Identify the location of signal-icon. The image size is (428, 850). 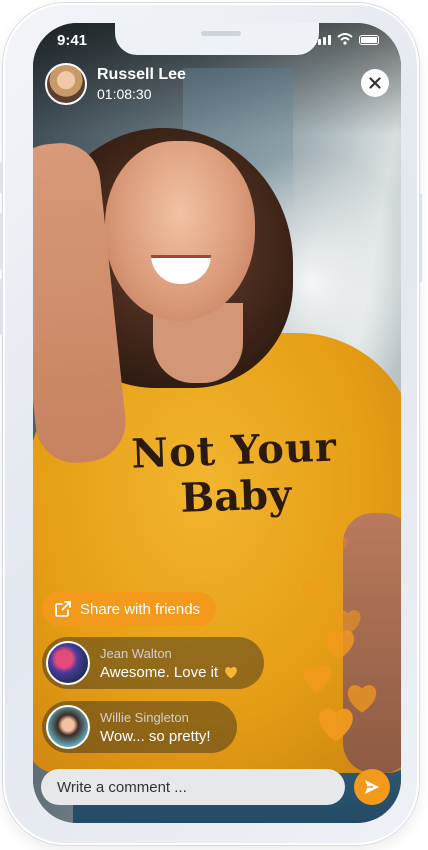
(322, 40).